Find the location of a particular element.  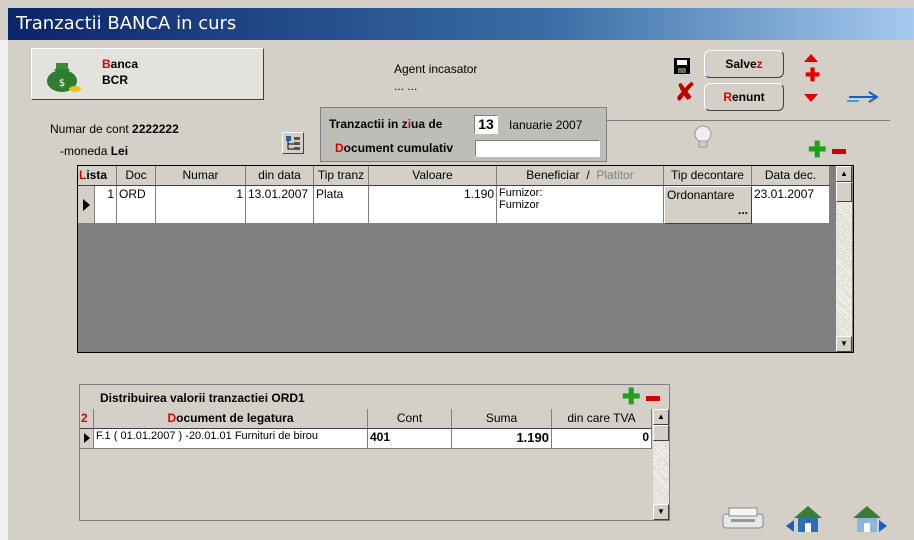

cancel-button: Renunt is located at coordinates (744, 97).